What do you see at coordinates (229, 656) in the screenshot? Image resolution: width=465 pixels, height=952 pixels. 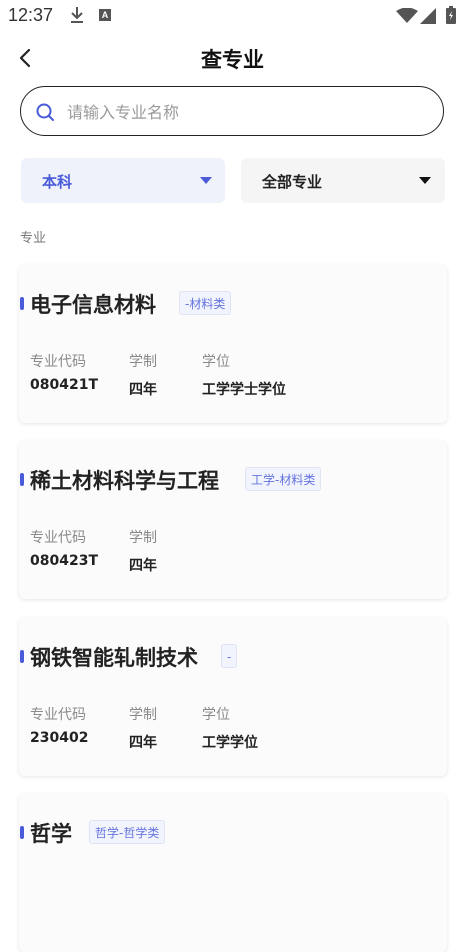 I see `major-category-tag: -` at bounding box center [229, 656].